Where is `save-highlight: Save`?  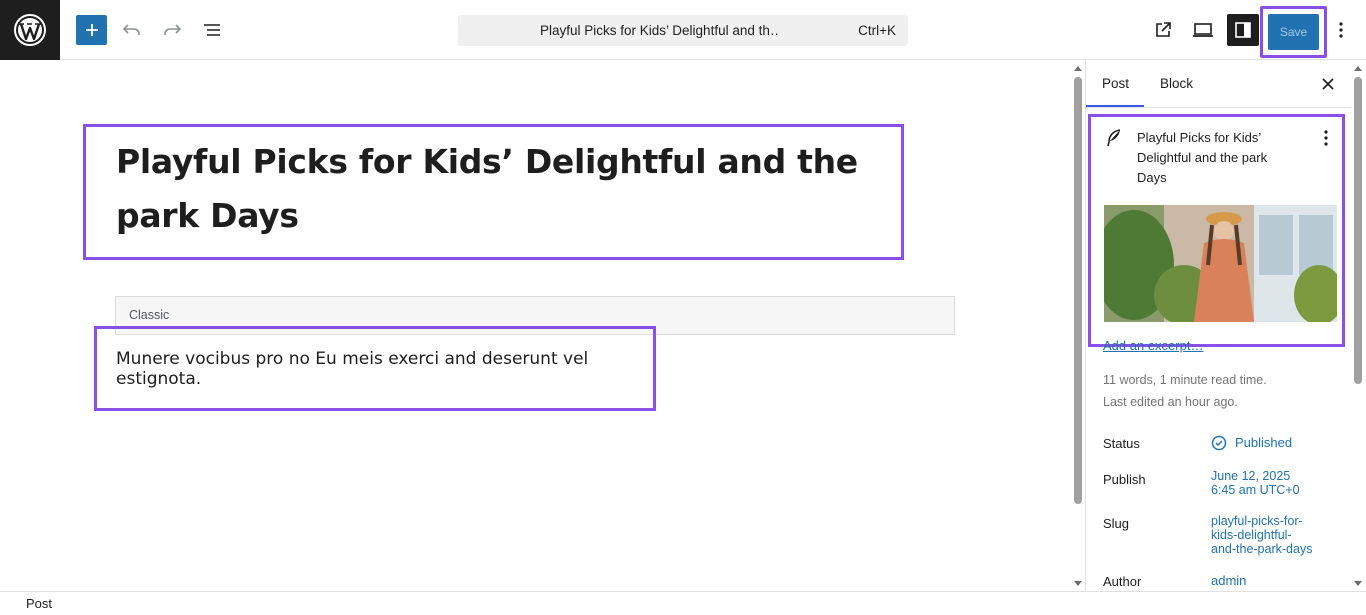 save-highlight: Save is located at coordinates (1293, 32).